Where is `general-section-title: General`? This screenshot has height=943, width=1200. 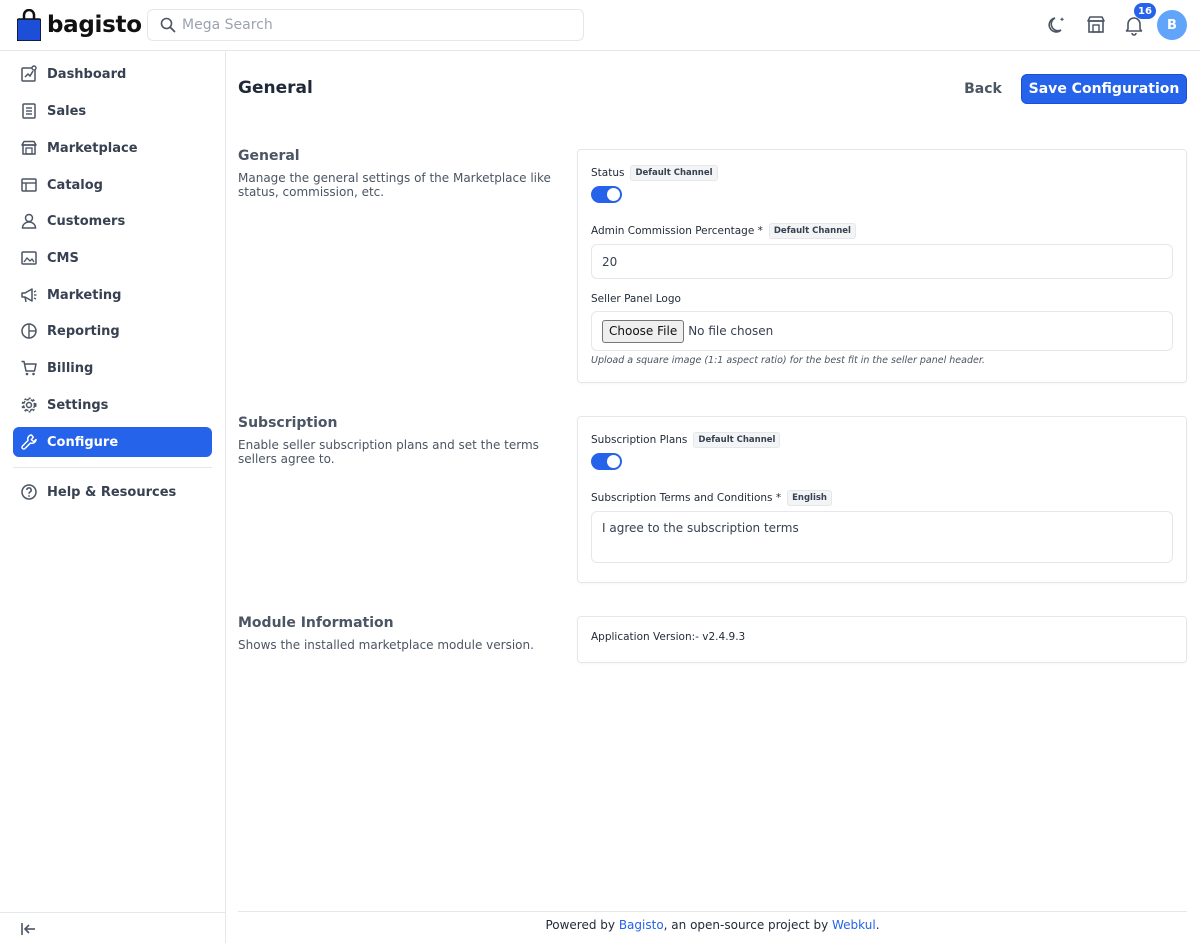 general-section-title: General is located at coordinates (269, 156).